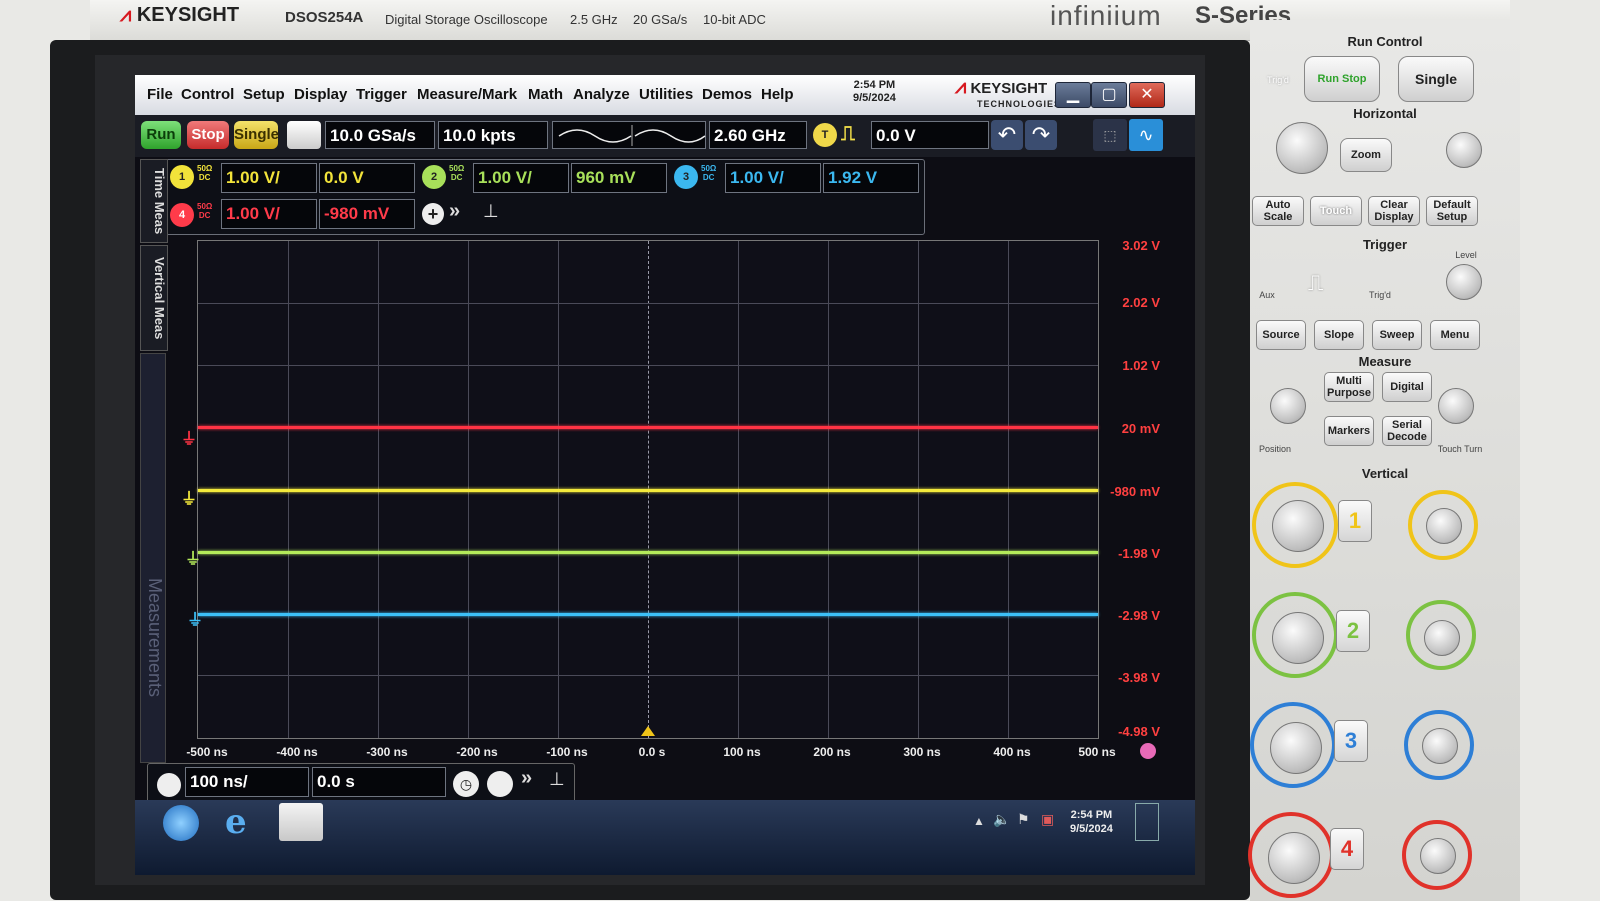  Describe the element at coordinates (379, 782) in the screenshot. I see `time-position-field: 0.0 s` at that location.